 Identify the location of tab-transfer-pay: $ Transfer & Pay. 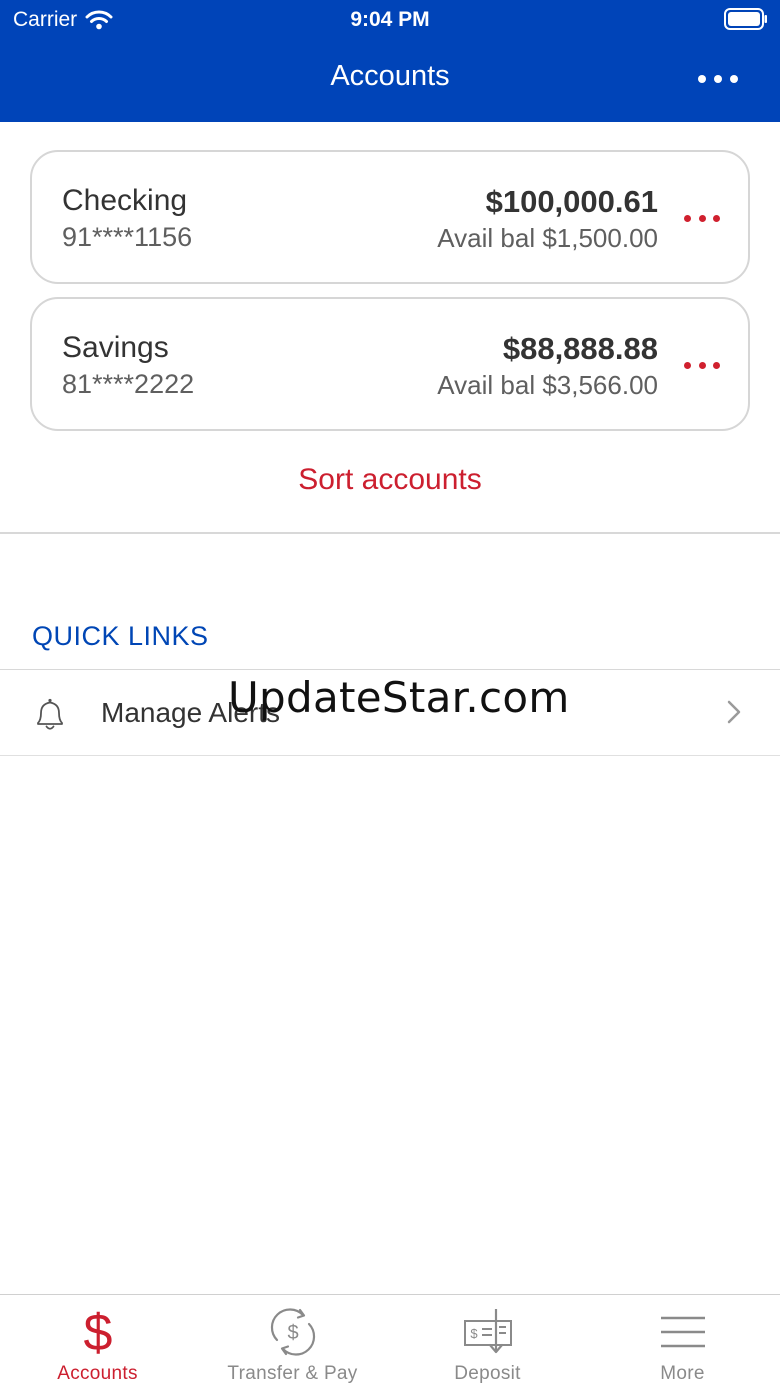
(292, 1341).